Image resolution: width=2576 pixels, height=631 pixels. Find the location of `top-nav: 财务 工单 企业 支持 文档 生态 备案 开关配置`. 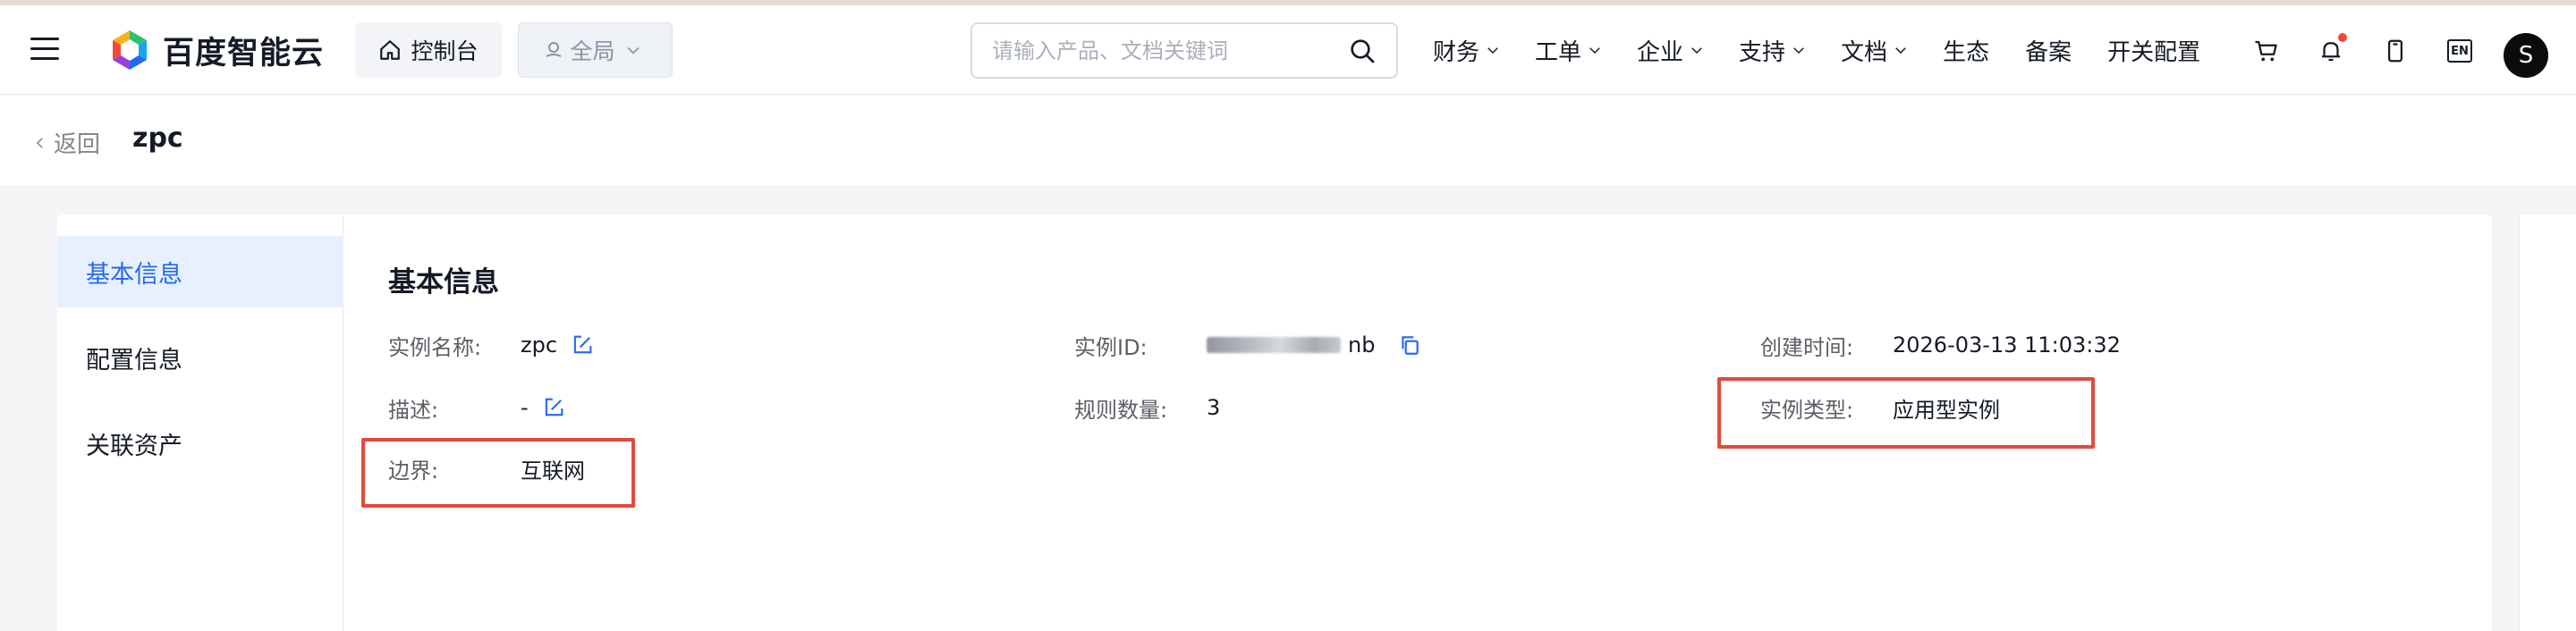

top-nav: 财务 工单 企业 支持 文档 生态 备案 开关配置 is located at coordinates (1834, 50).